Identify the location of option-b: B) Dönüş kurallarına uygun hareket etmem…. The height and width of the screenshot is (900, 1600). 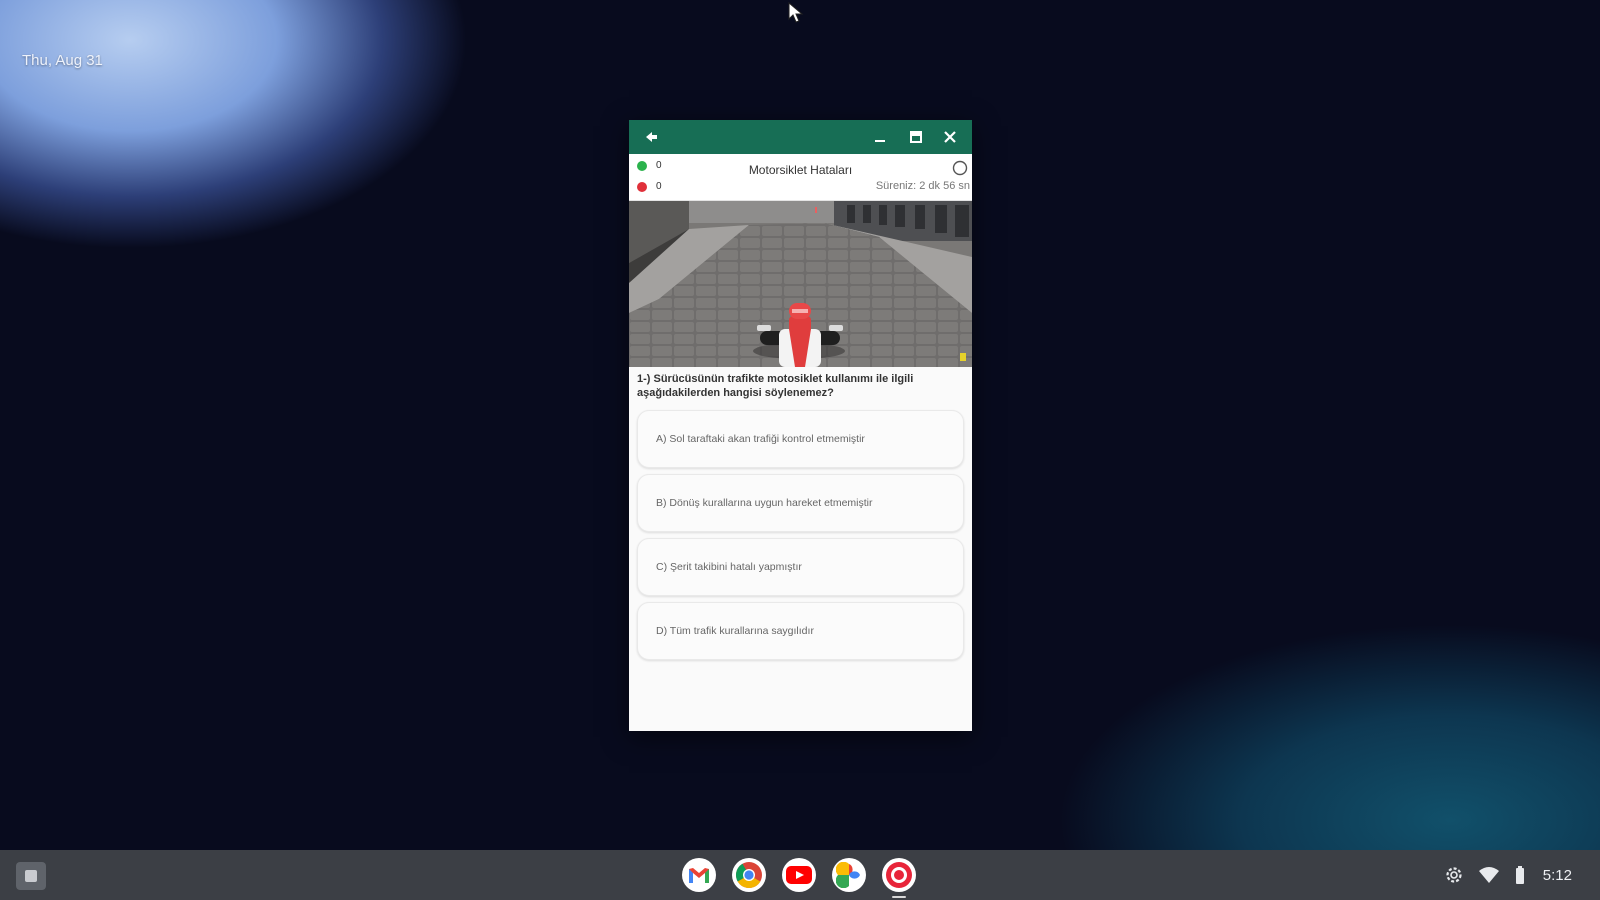
(800, 503).